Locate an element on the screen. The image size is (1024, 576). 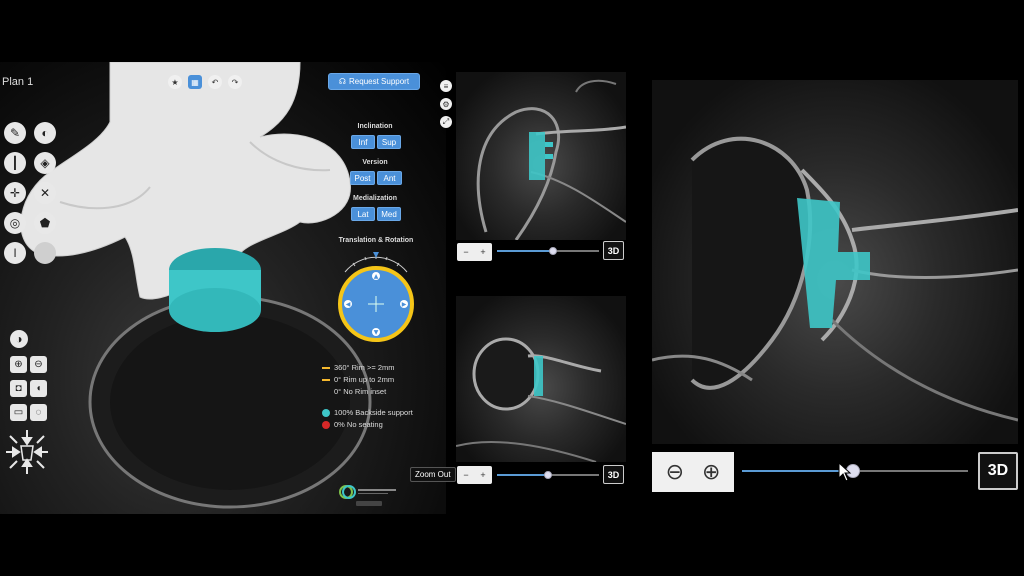
target-icon: ◌ is located at coordinates (38, 412).